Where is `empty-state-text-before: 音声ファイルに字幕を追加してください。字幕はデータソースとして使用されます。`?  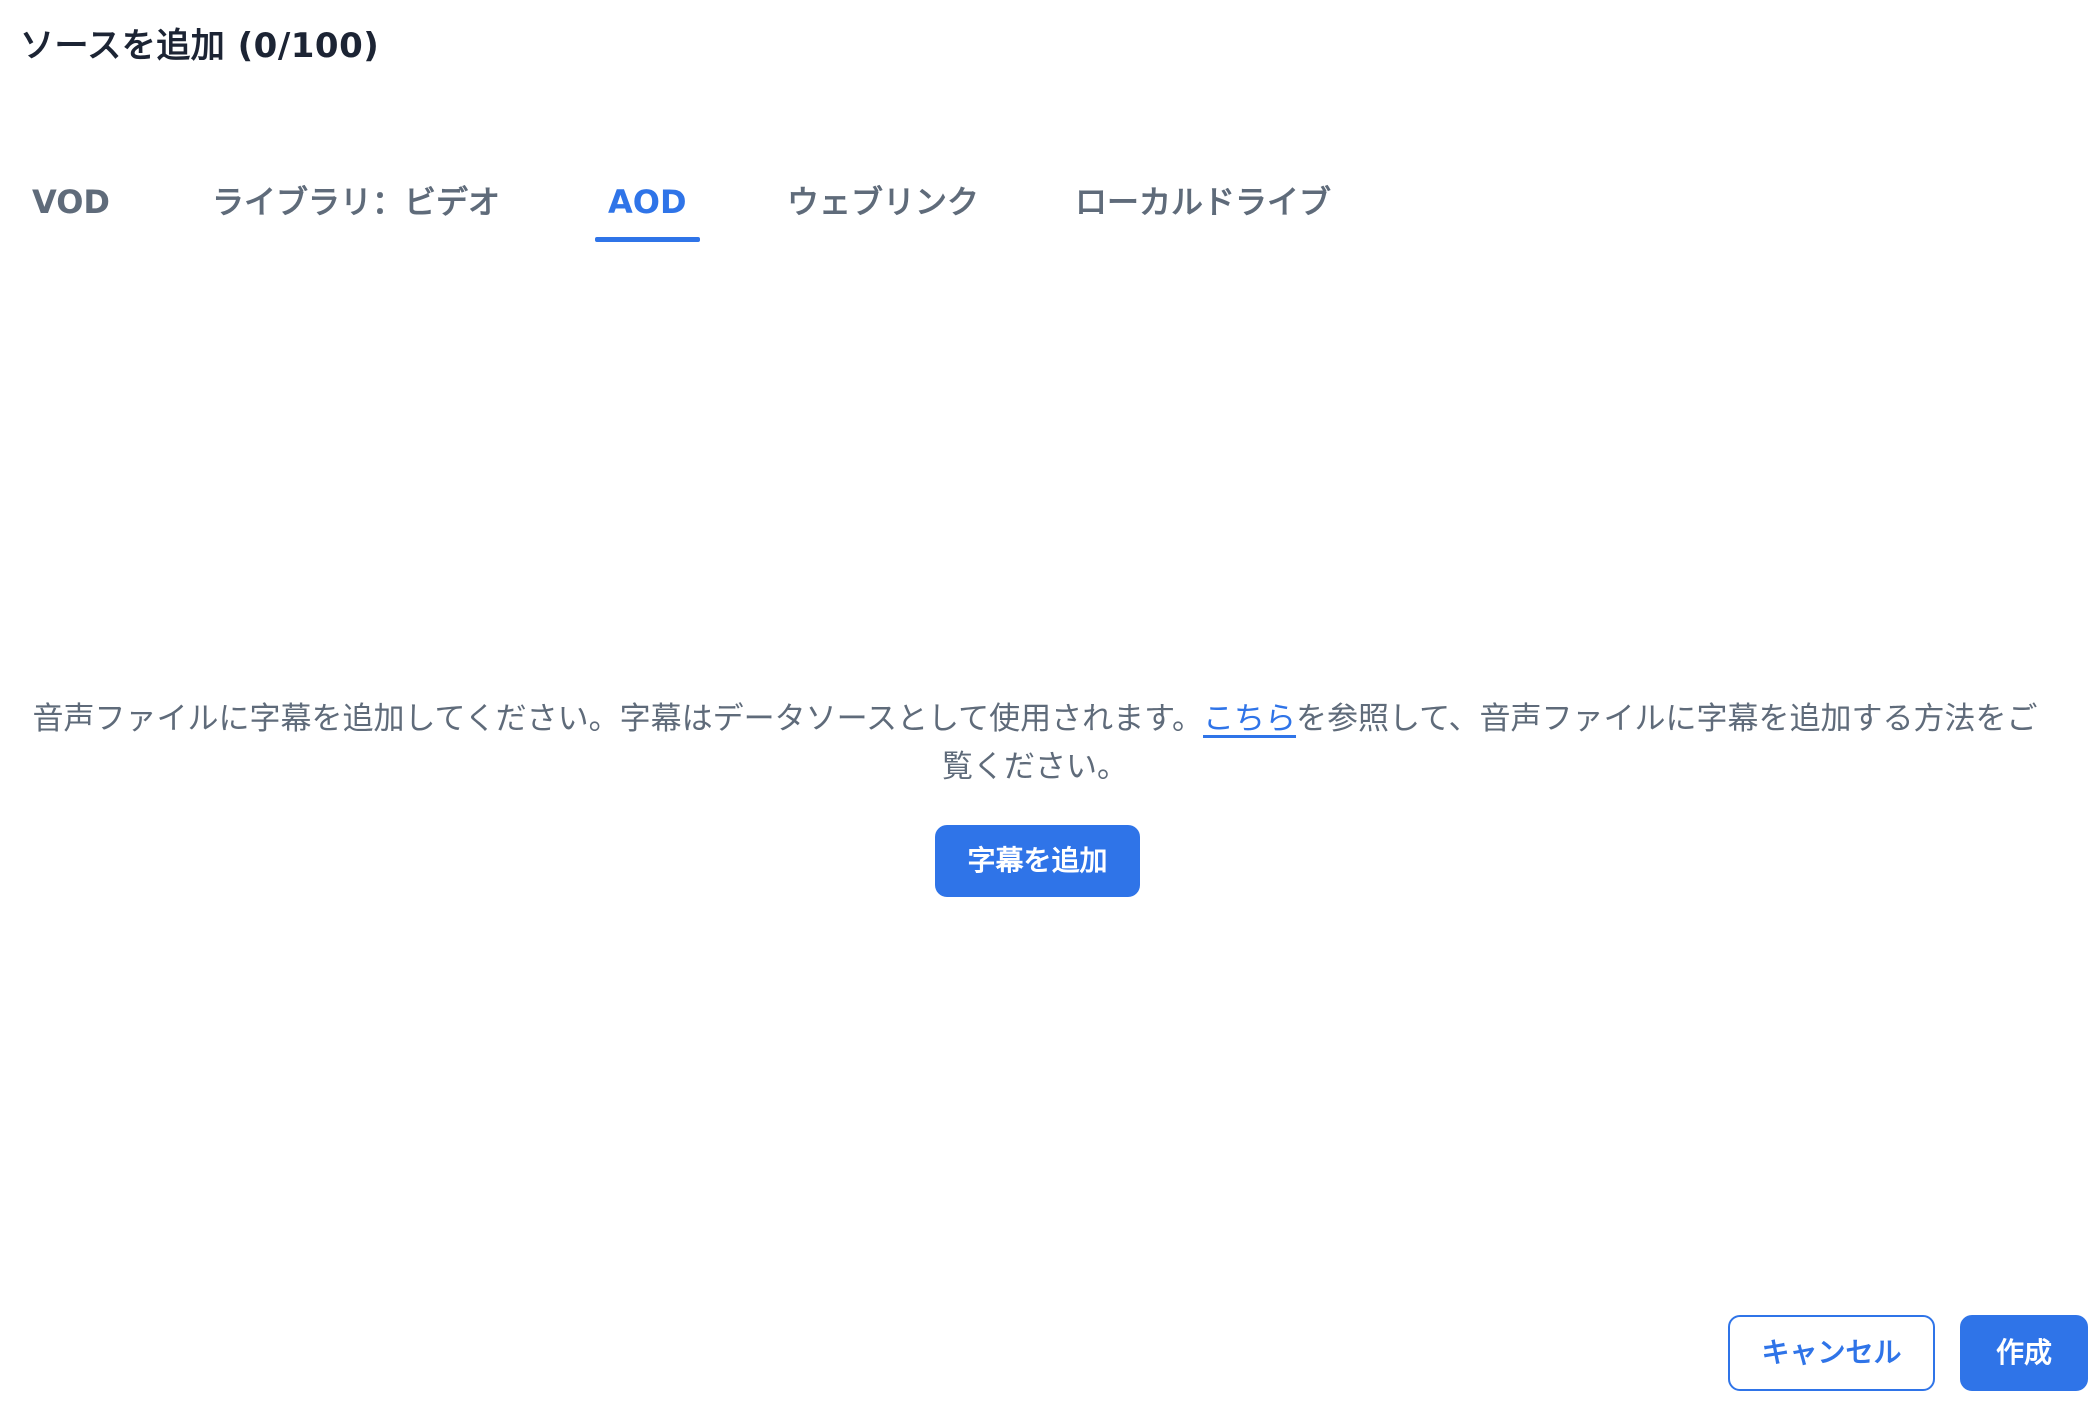
empty-state-text-before: 音声ファイルに字幕を追加してください。字幕はデータソースとして使用されます。 is located at coordinates (618, 719).